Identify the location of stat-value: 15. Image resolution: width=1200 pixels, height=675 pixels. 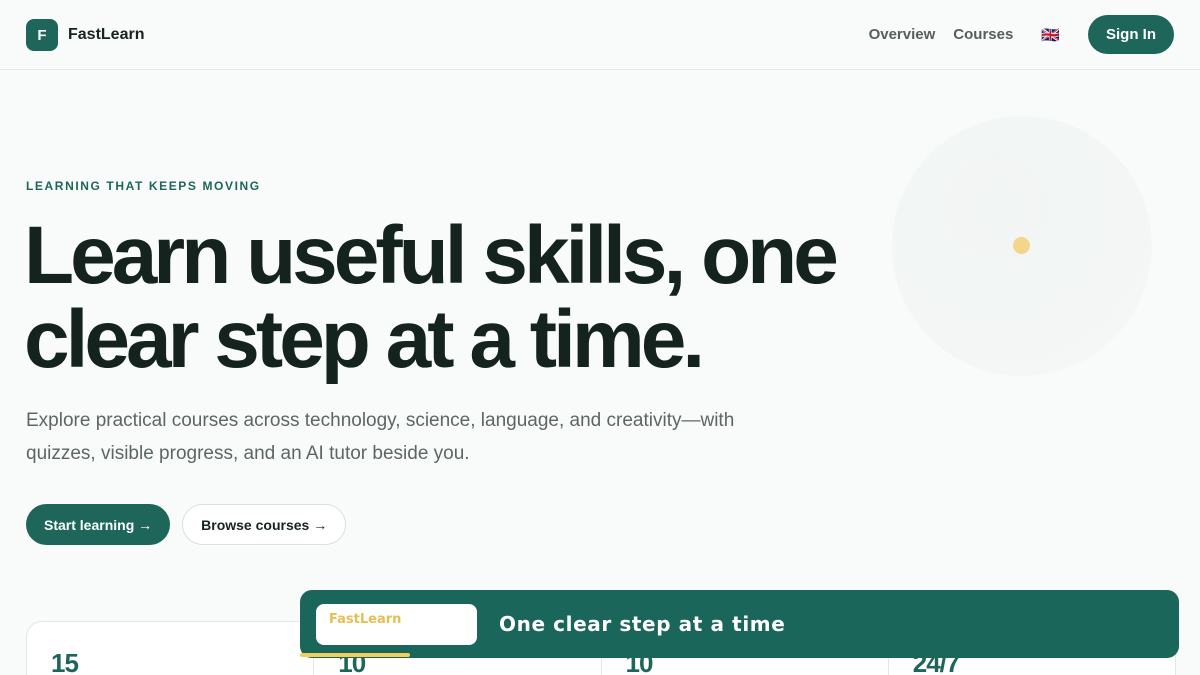
(65, 661).